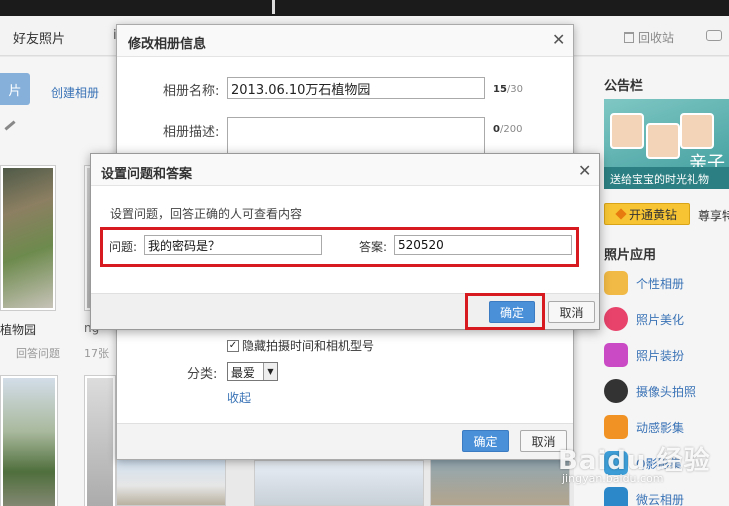 The width and height of the screenshot is (729, 506). I want to click on decor-icon, so click(616, 355).